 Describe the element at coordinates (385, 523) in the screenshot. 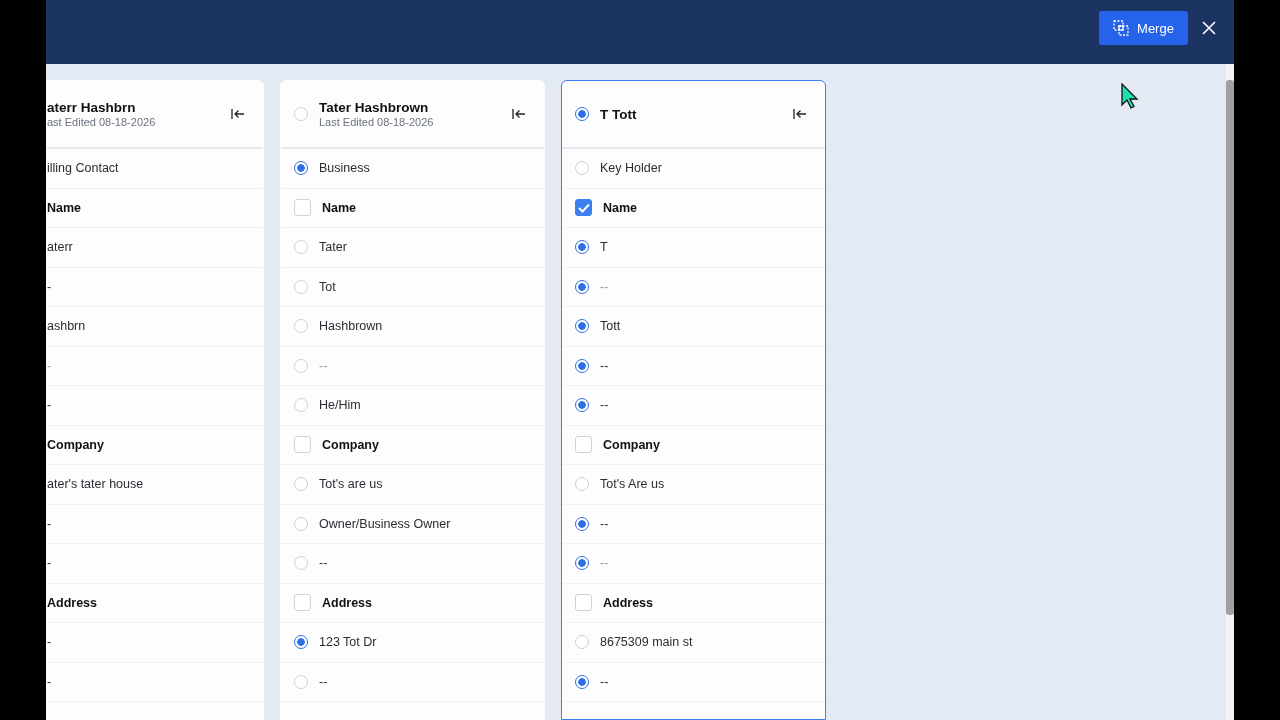

I see `field-value: Owner/Business Owner` at that location.